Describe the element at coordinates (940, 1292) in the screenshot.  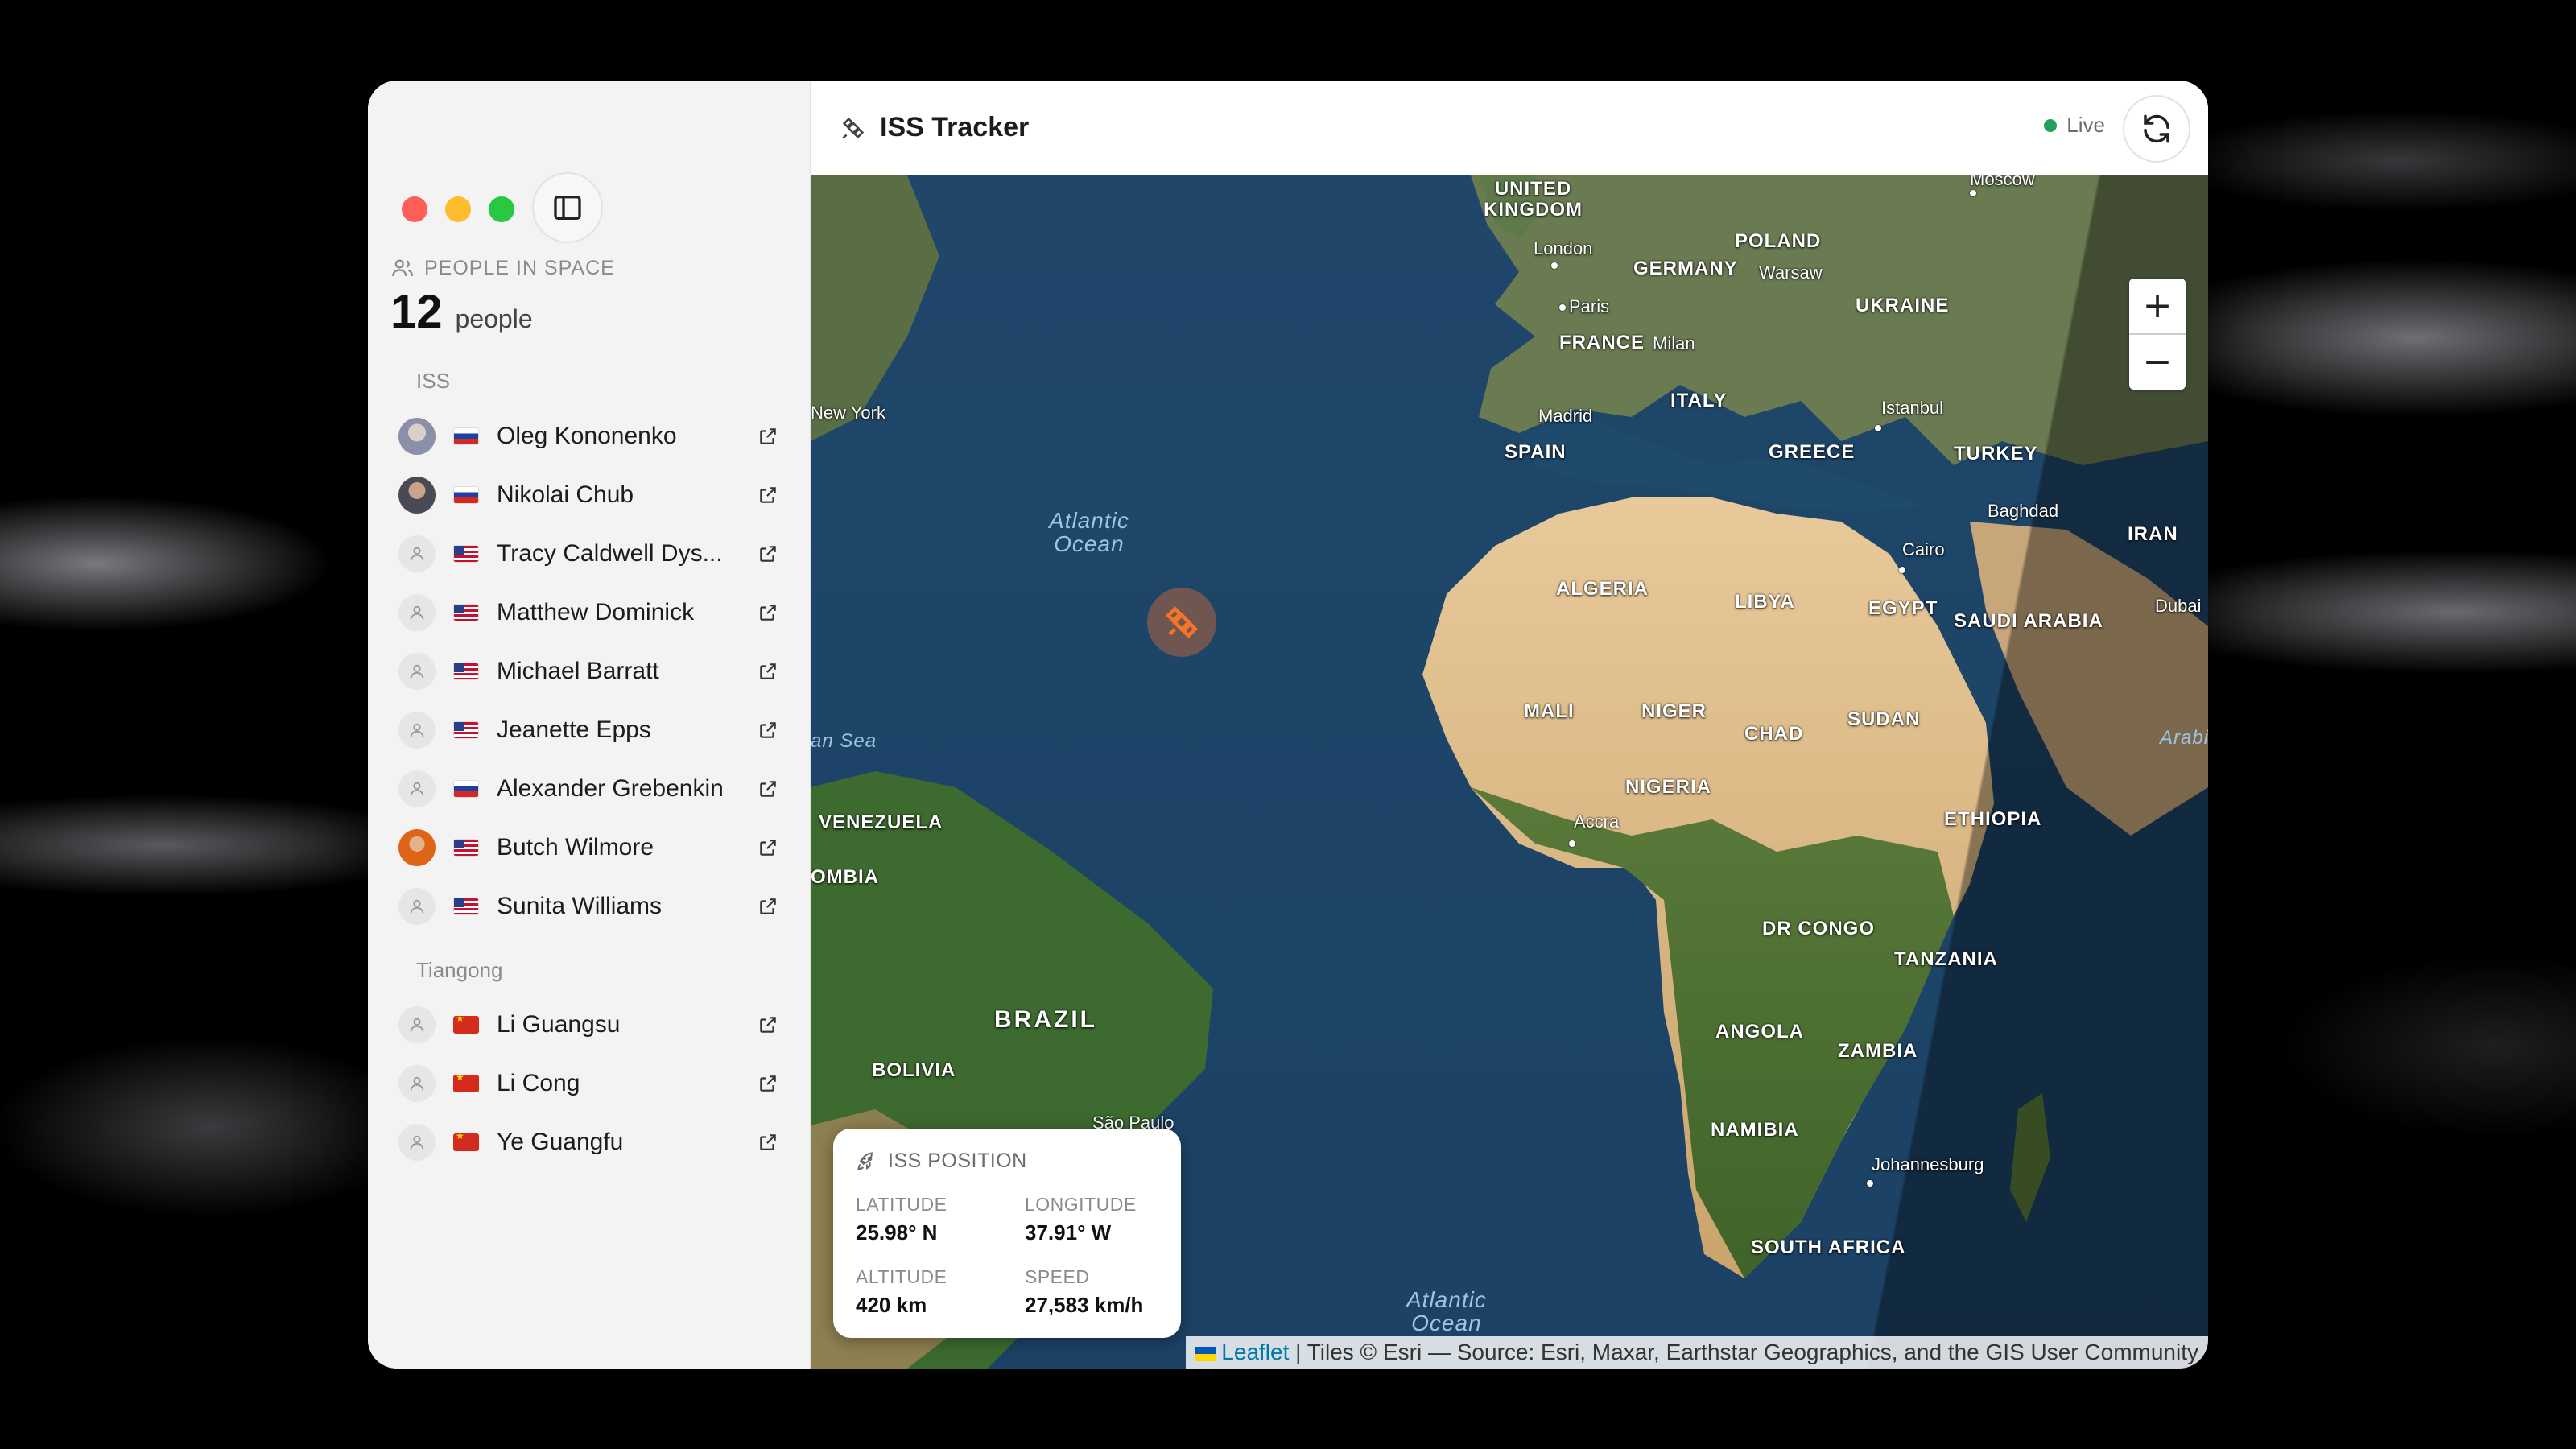
I see `altitude-cell: ALTITUDE 420 km` at that location.